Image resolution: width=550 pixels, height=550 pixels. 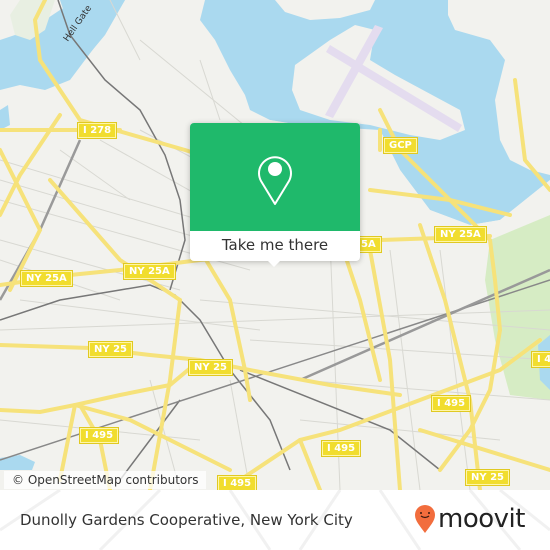 I want to click on route-shield-ny25-west1: NY 25, so click(x=111, y=349).